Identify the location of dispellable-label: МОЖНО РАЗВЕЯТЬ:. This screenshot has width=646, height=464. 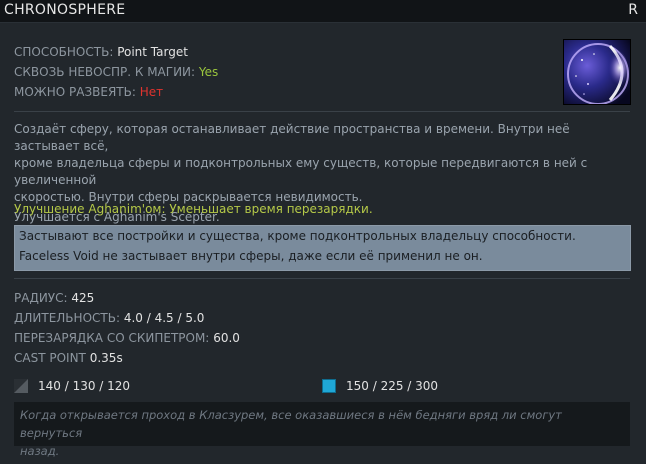
(75, 92).